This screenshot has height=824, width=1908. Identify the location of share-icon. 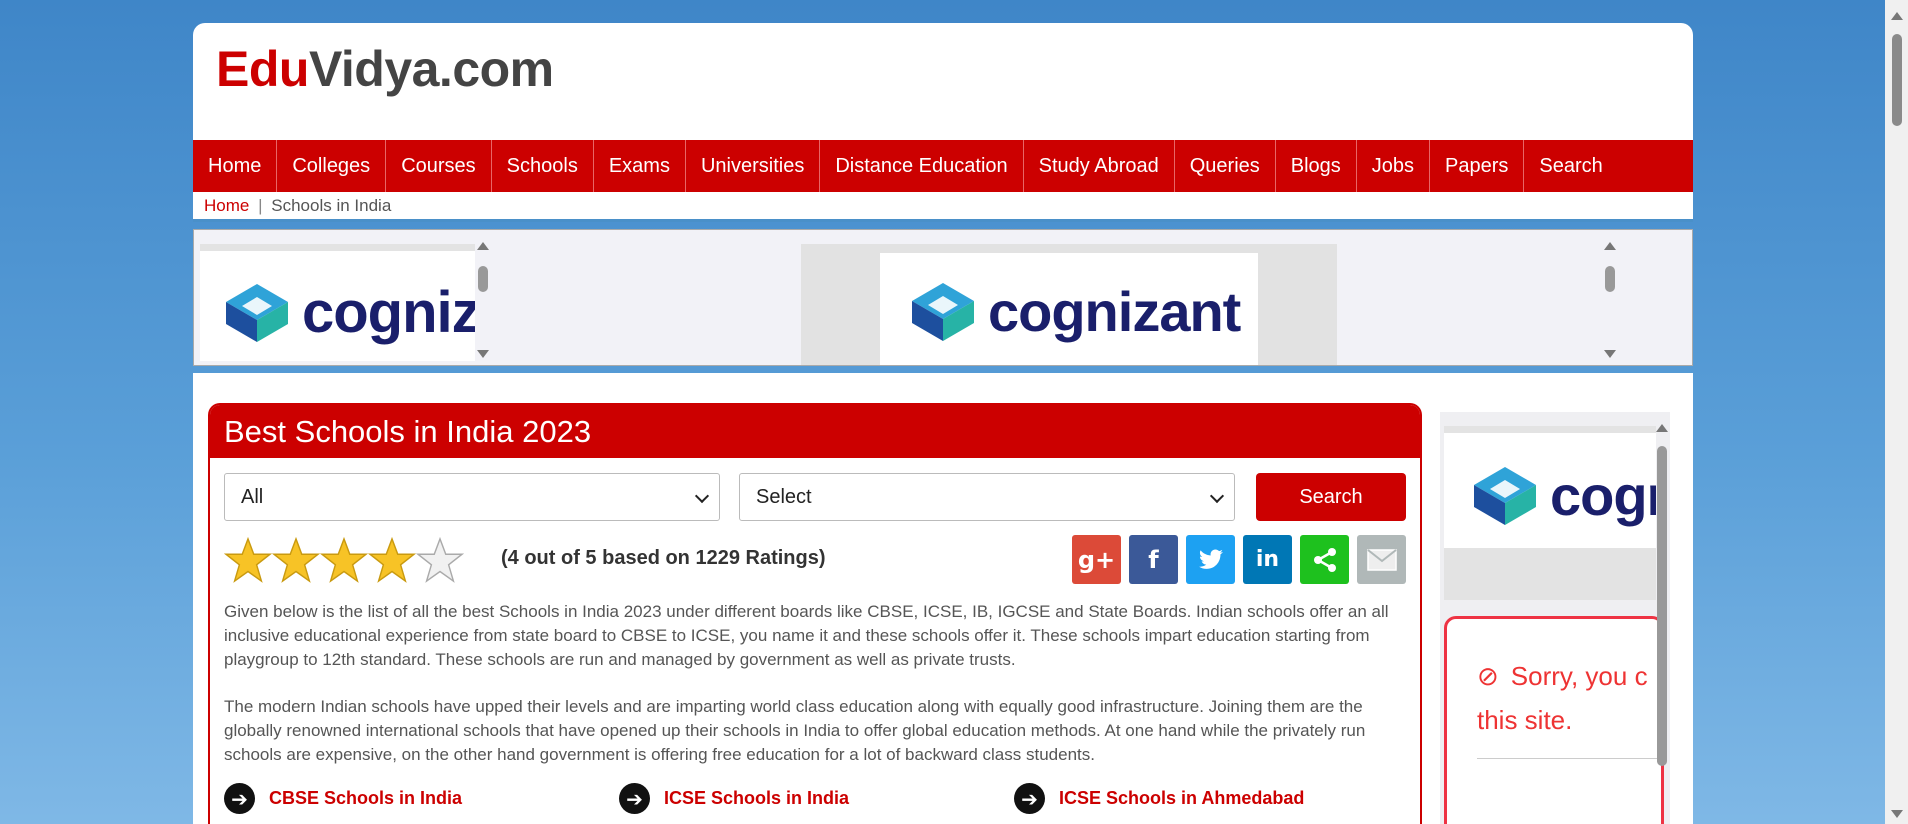
(1324, 559).